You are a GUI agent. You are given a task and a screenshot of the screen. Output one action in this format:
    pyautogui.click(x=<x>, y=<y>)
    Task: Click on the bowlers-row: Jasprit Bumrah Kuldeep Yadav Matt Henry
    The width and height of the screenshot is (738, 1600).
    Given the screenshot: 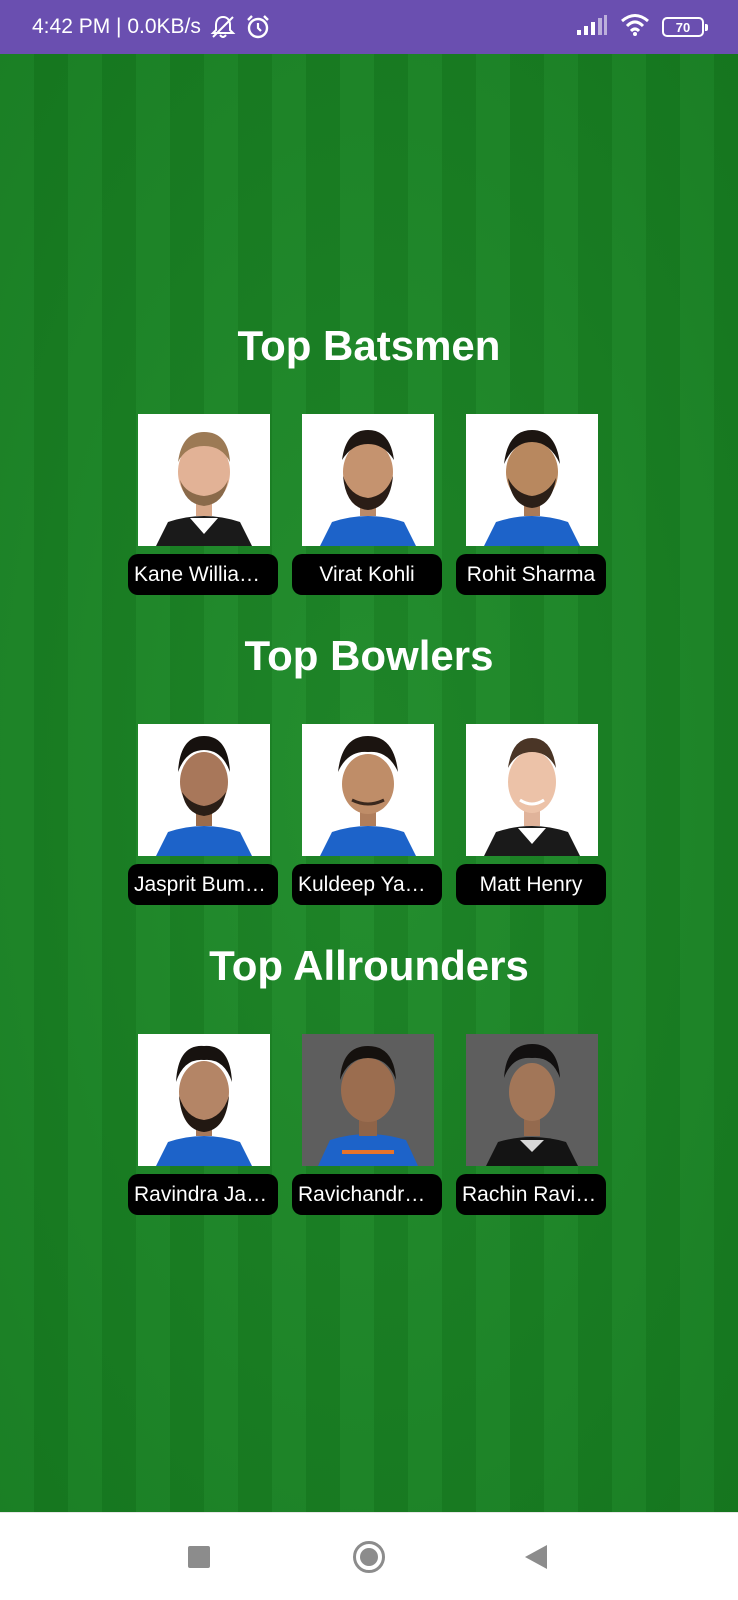 What is the action you would take?
    pyautogui.click(x=369, y=817)
    